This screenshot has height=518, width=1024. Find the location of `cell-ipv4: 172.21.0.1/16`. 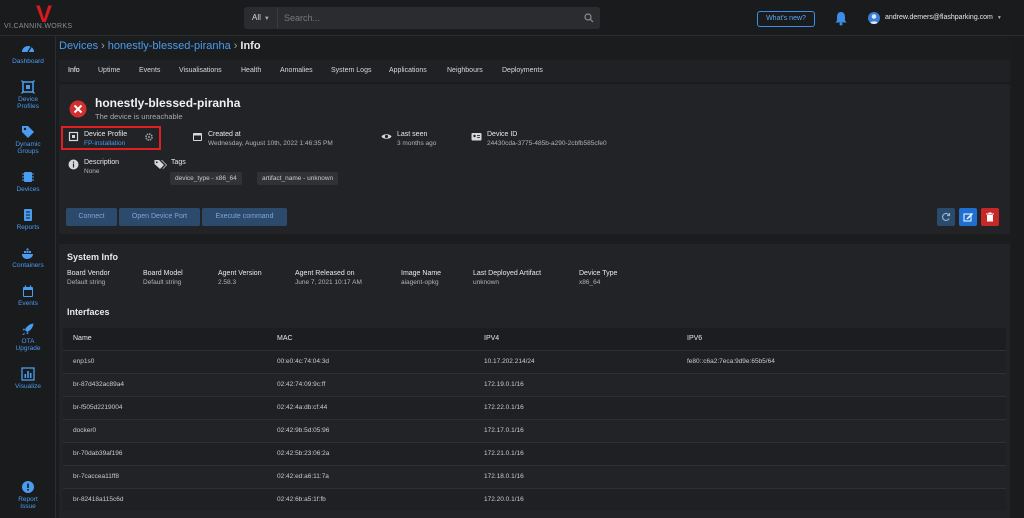

cell-ipv4: 172.21.0.1/16 is located at coordinates (504, 453).